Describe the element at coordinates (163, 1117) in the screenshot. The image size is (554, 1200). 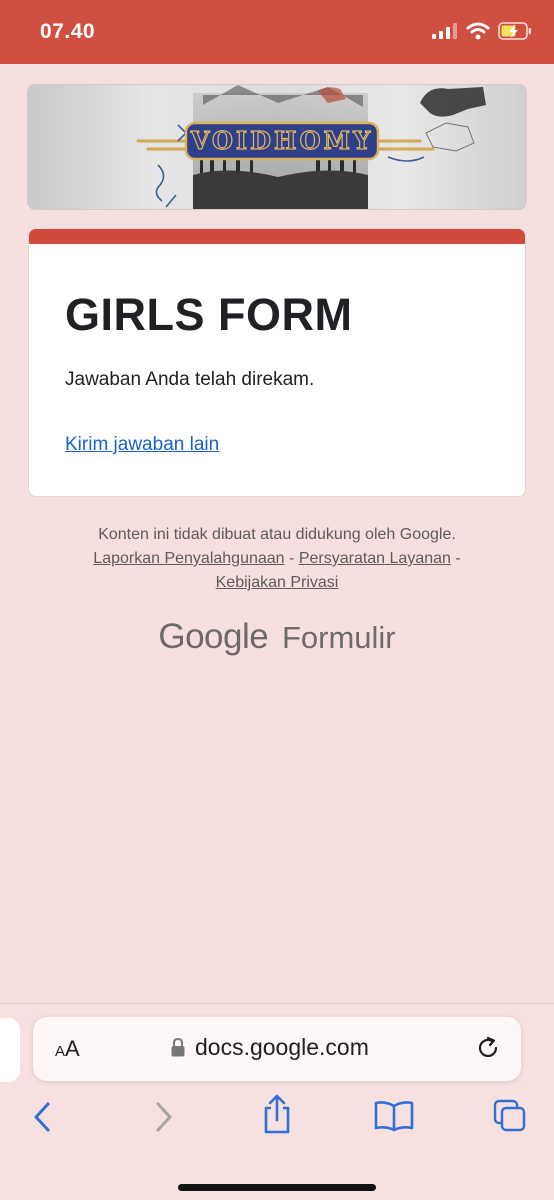
I see `forward-icon` at that location.